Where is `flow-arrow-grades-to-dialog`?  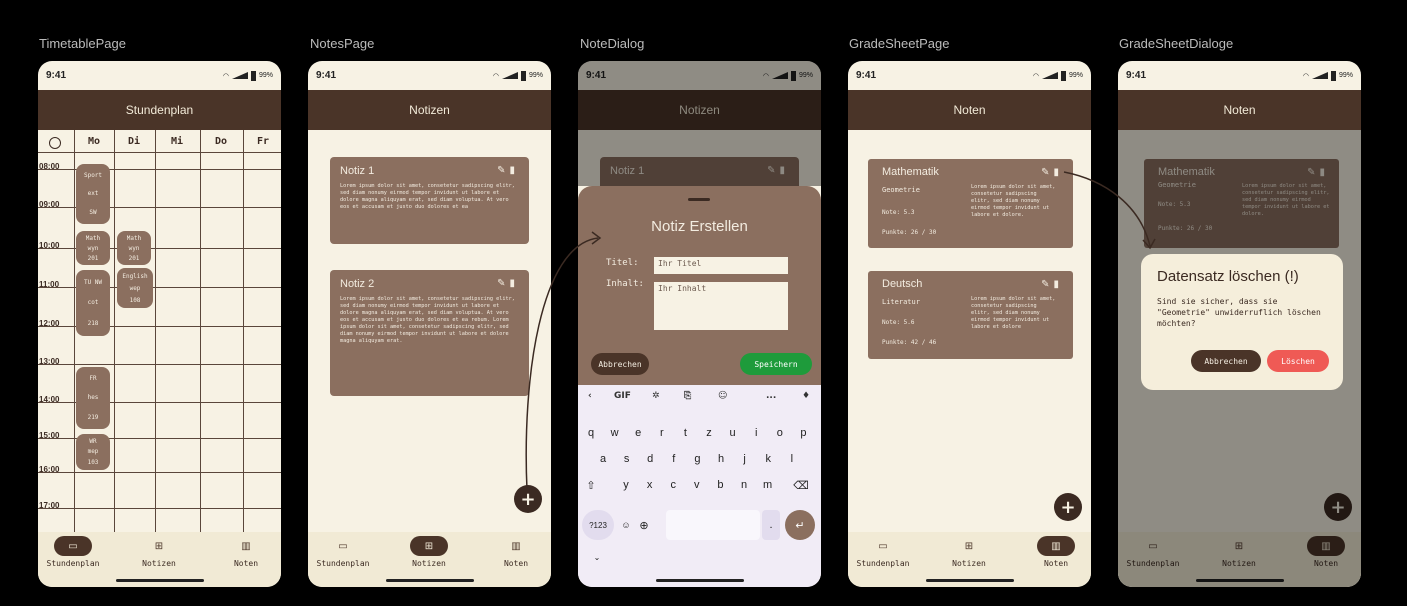
flow-arrow-grades-to-dialog is located at coordinates (1107, 209).